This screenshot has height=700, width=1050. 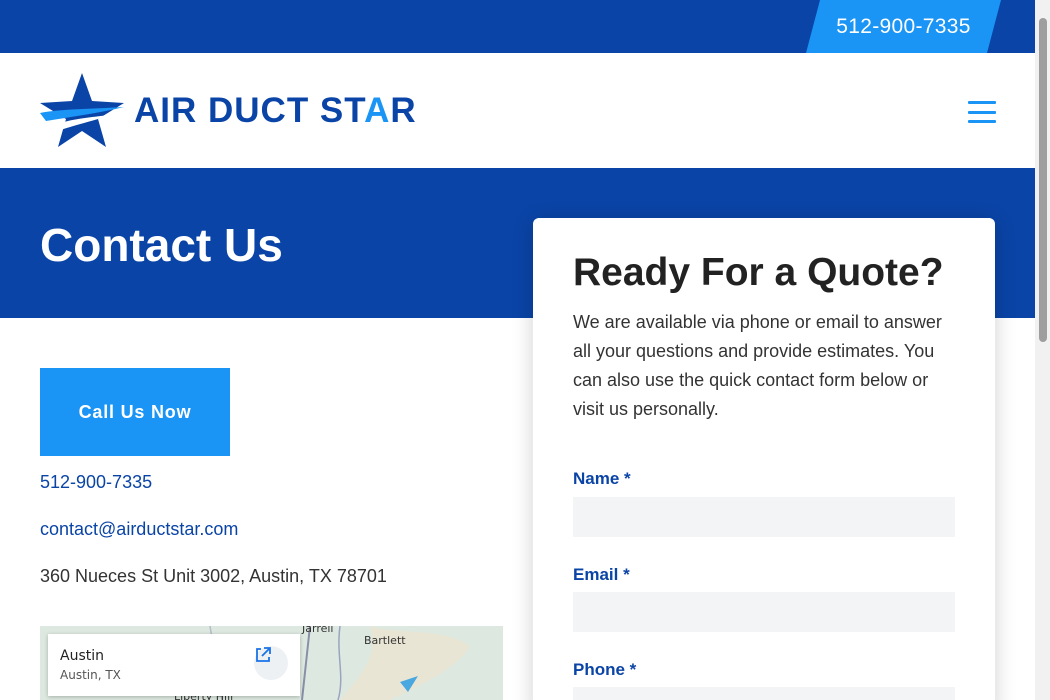 I want to click on call-us-now-button: Call Us Now, so click(x=135, y=412).